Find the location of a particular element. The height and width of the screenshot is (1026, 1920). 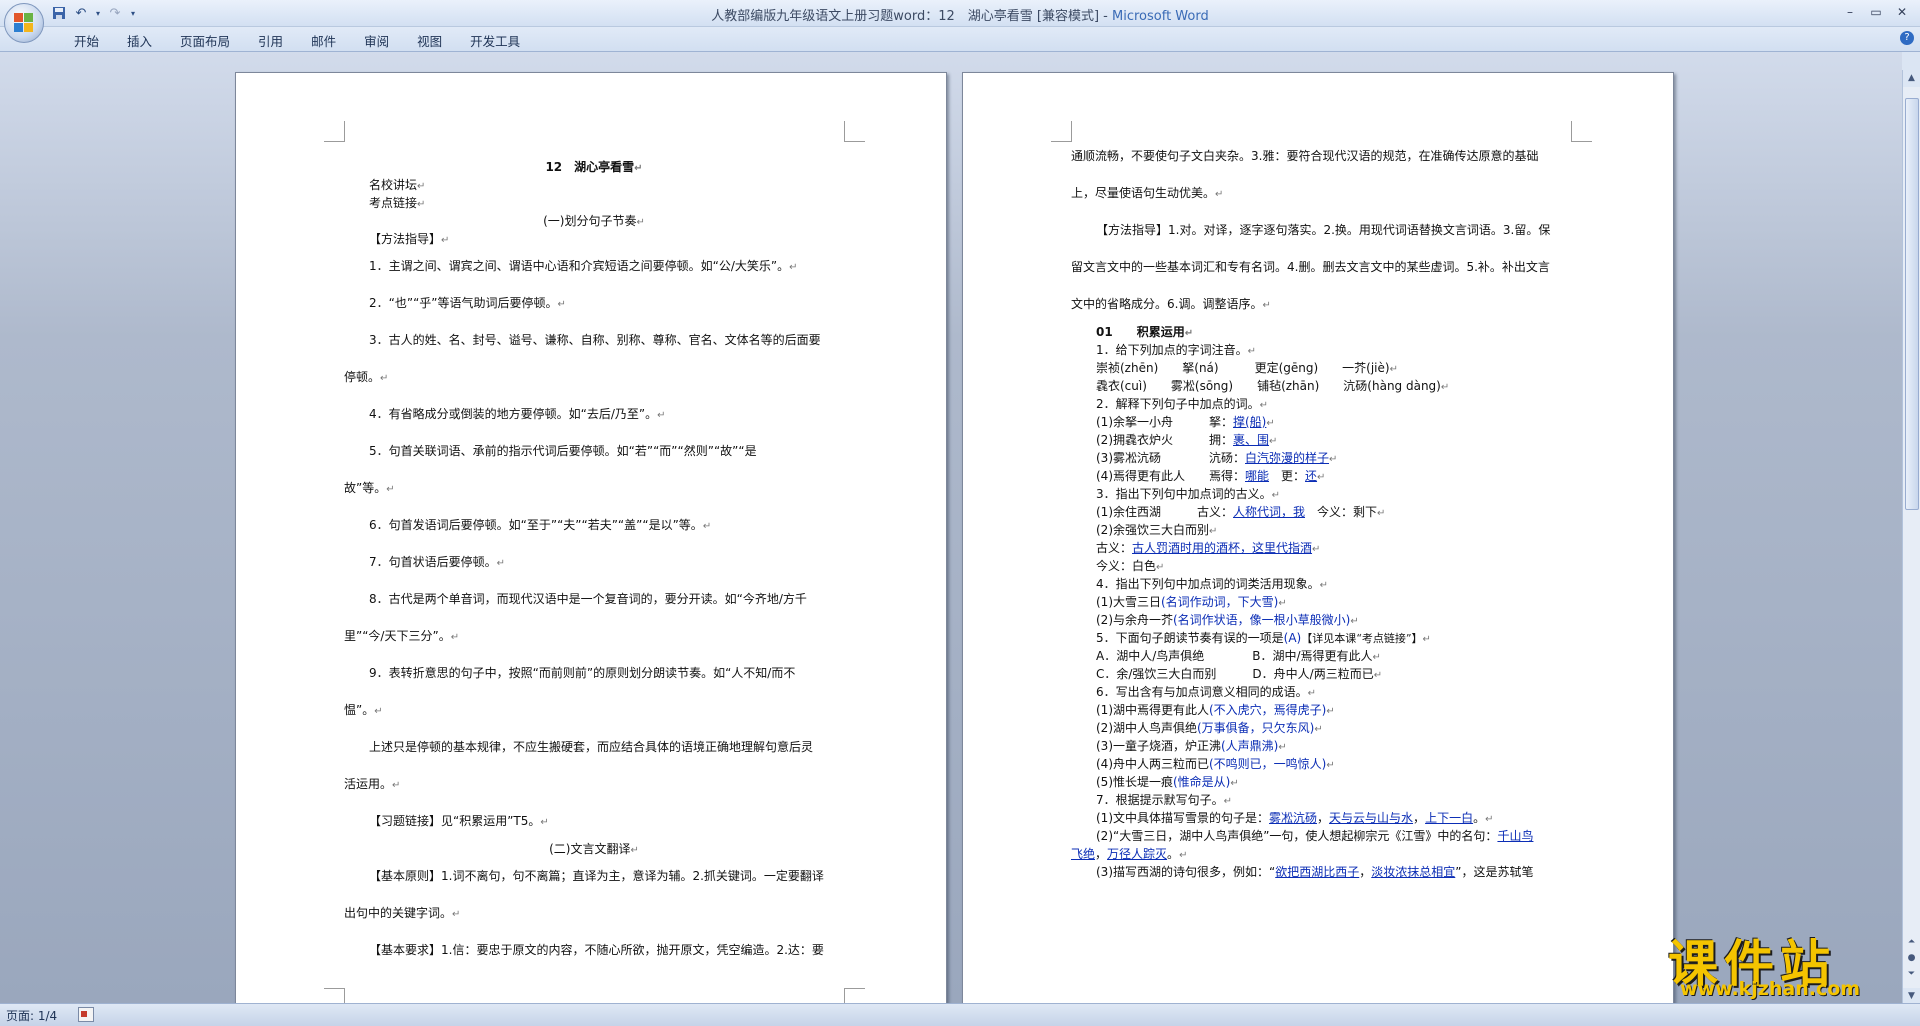

tab-insert: 插入 is located at coordinates (139, 40).